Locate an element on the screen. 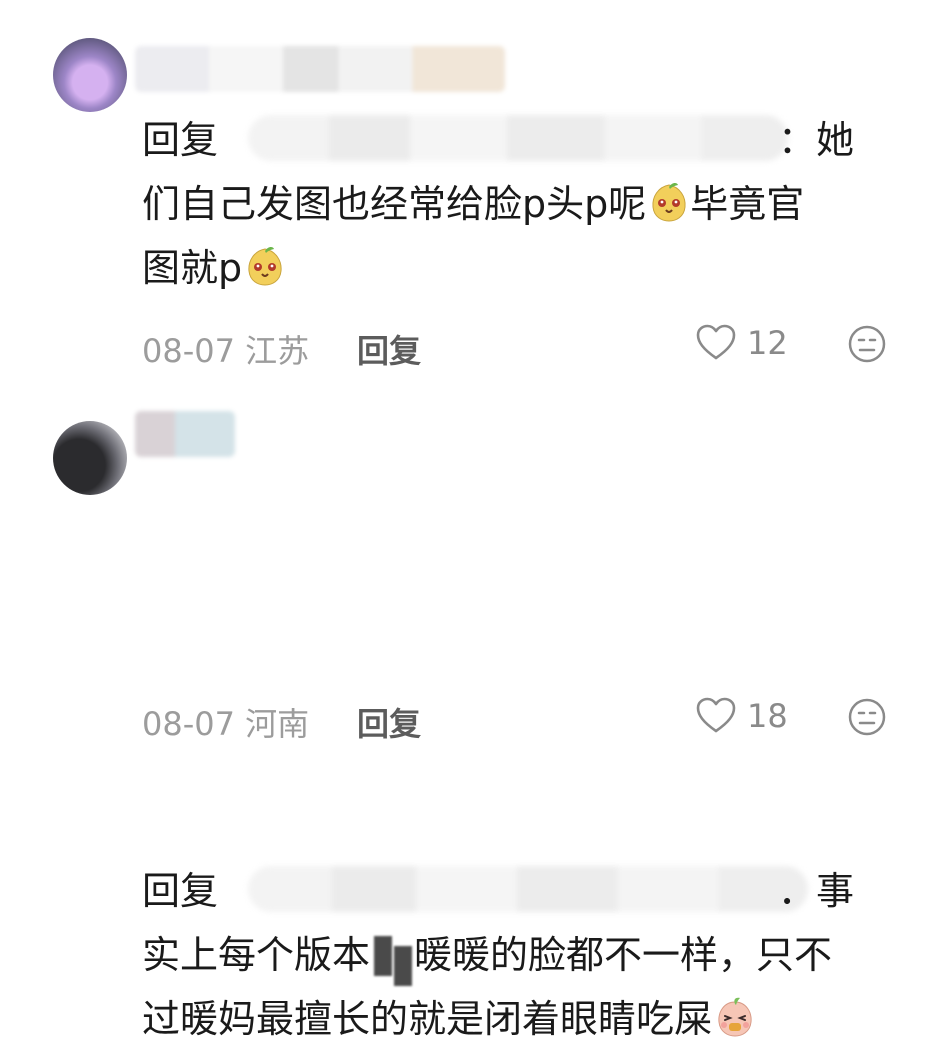  comment-line: 过暖妈最擅长的就是闭着眼睛吃屎 is located at coordinates (427, 1019).